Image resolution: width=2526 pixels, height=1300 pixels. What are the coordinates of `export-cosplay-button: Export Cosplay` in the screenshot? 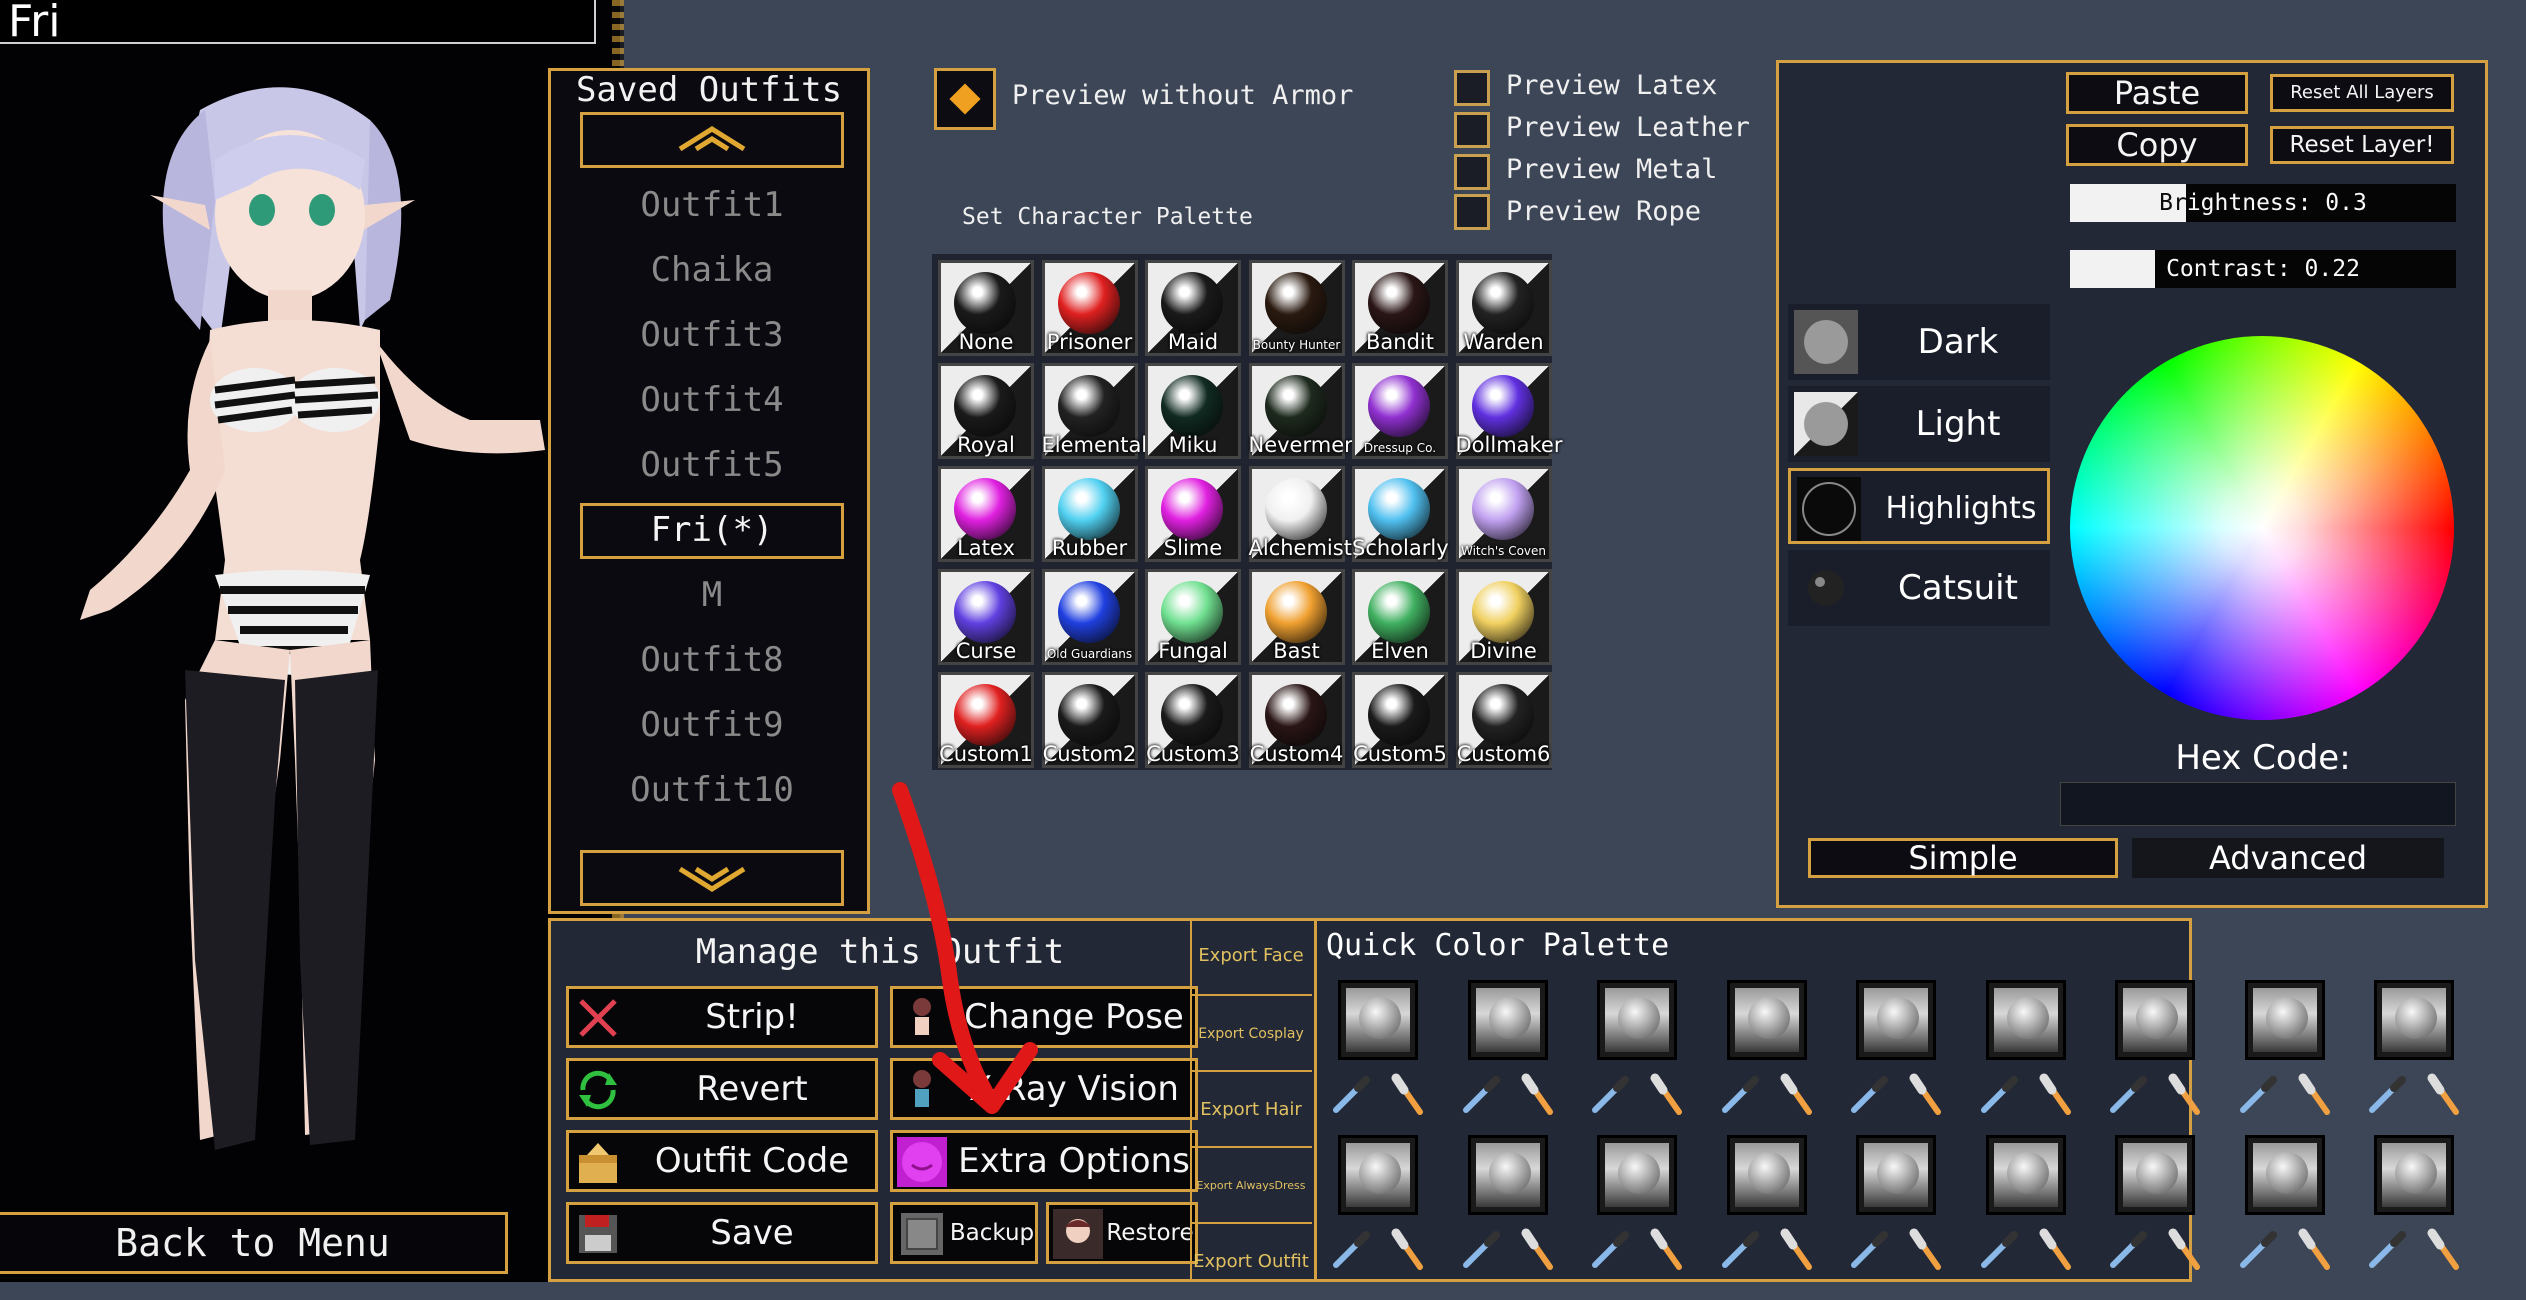 It's located at (1251, 1032).